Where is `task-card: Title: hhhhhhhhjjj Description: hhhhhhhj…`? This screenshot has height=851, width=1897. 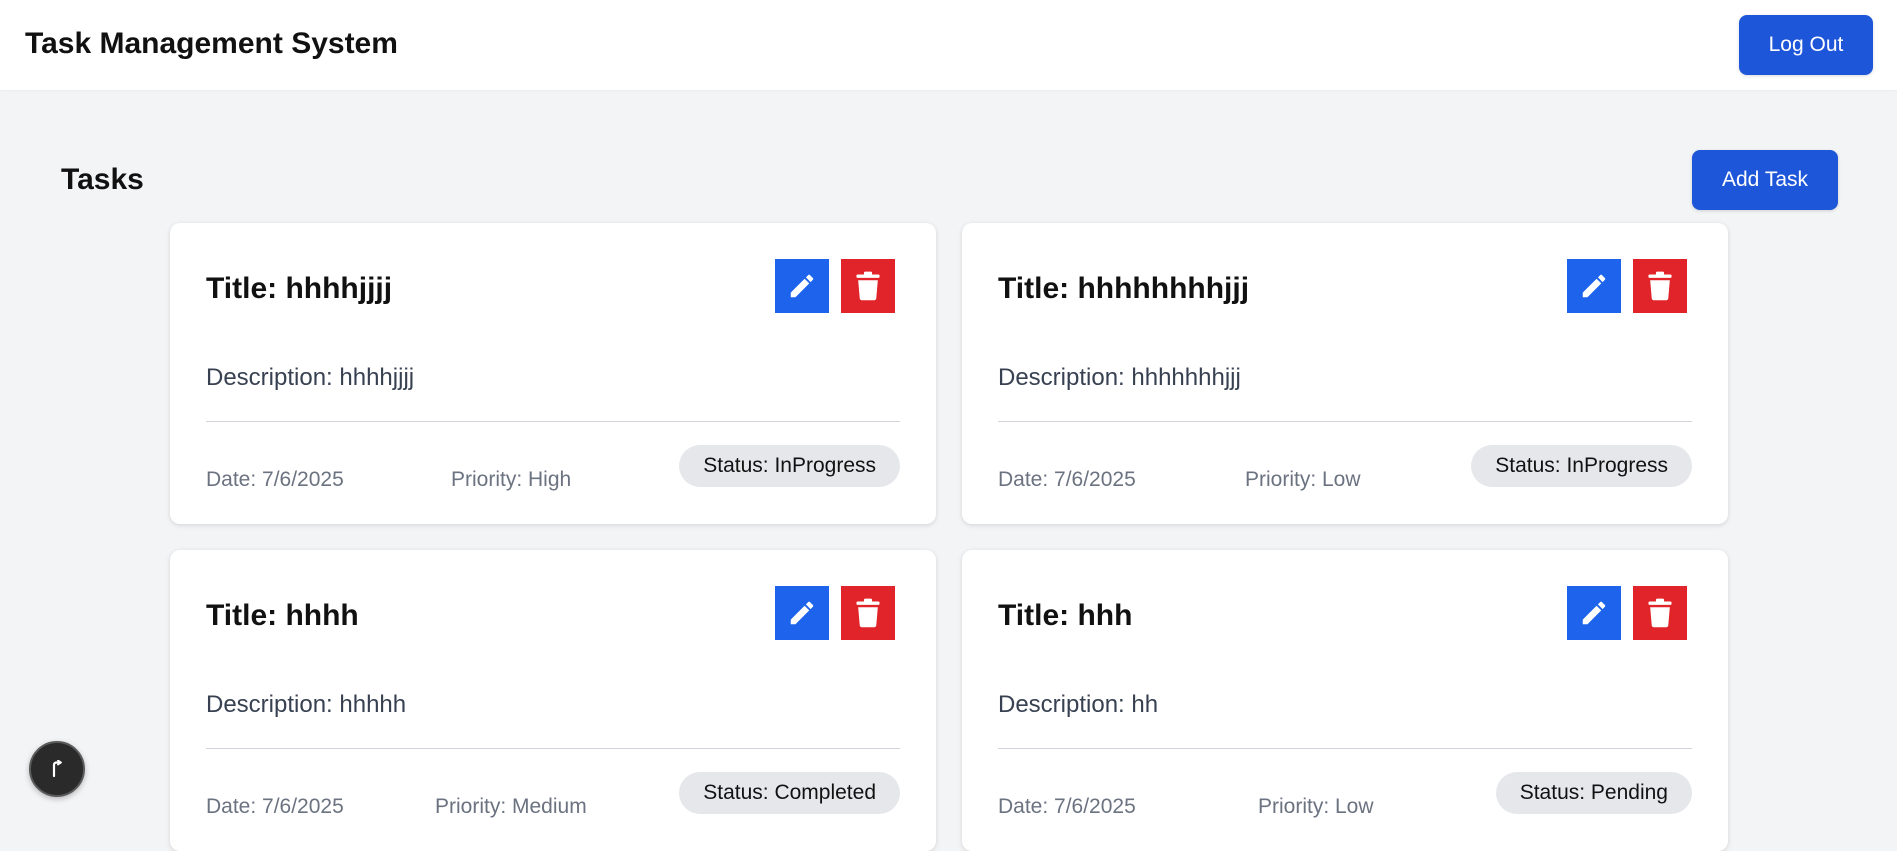
task-card: Title: hhhhhhhhjjj Description: hhhhhhhj… is located at coordinates (1345, 373).